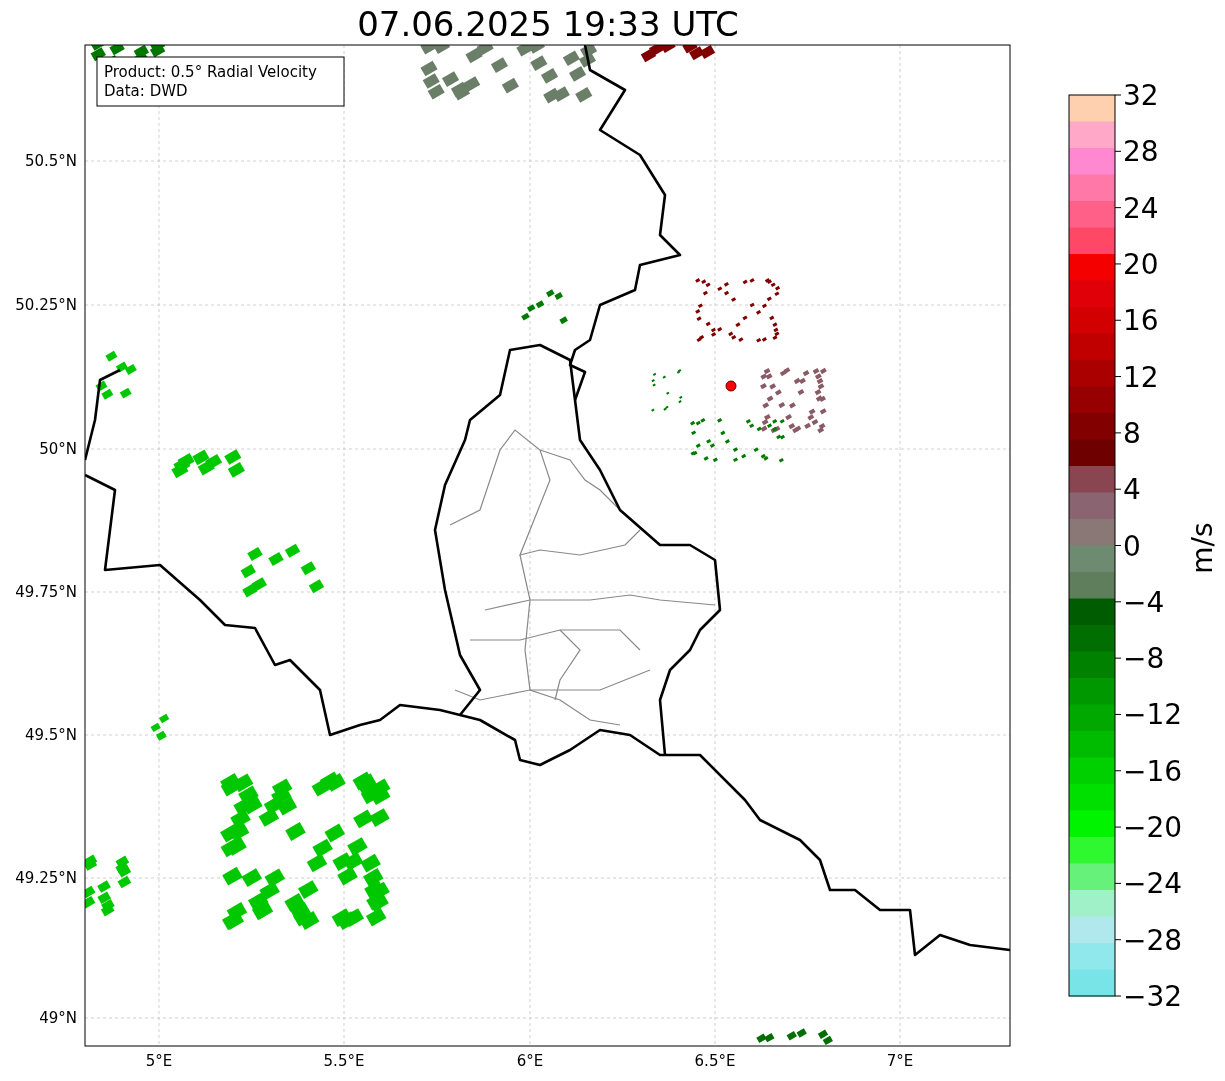 This screenshot has height=1081, width=1225. What do you see at coordinates (46, 305) in the screenshot?
I see `latitude-label: 50.25°N` at bounding box center [46, 305].